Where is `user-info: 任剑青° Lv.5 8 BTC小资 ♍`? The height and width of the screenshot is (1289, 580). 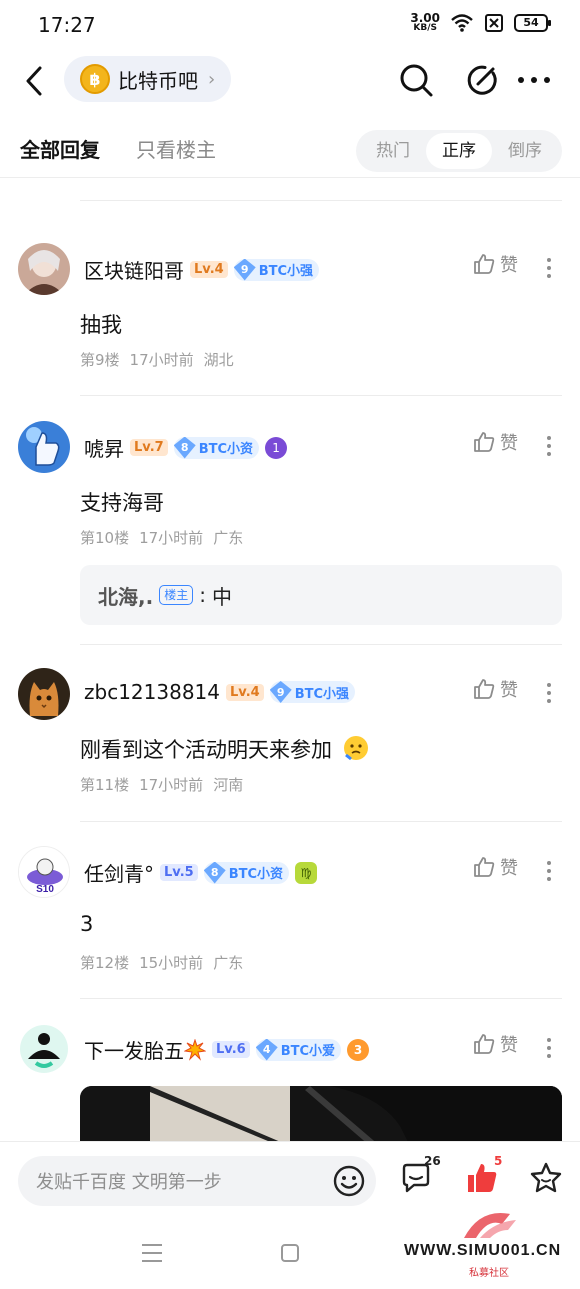
user-info: 任剑青° Lv.5 8 BTC小资 ♍ is located at coordinates (201, 872).